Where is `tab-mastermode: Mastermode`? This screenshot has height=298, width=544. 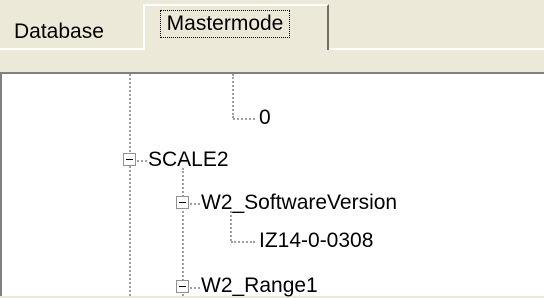
tab-mastermode: Mastermode is located at coordinates (236, 27).